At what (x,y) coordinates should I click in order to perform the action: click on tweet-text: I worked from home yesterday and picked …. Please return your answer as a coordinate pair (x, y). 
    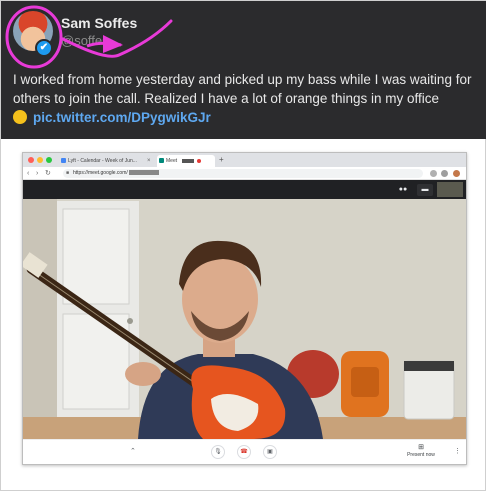
    Looking at the image, I should click on (246, 98).